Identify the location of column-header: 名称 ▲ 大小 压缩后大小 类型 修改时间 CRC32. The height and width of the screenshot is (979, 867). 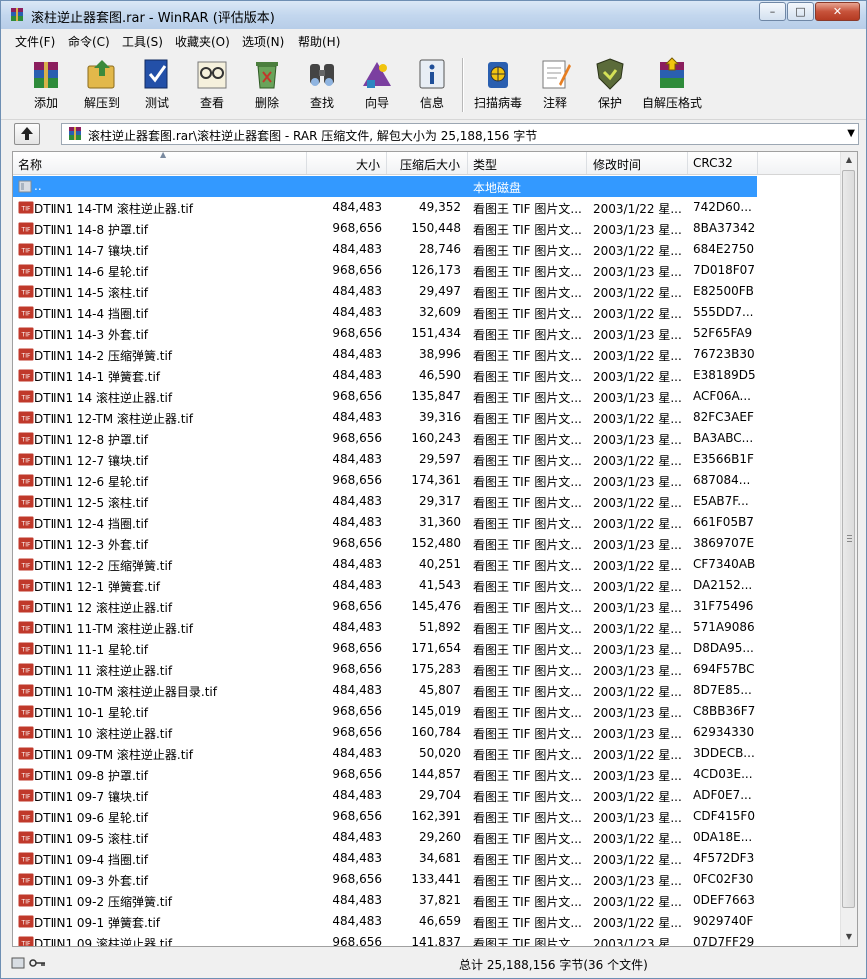
(428, 163).